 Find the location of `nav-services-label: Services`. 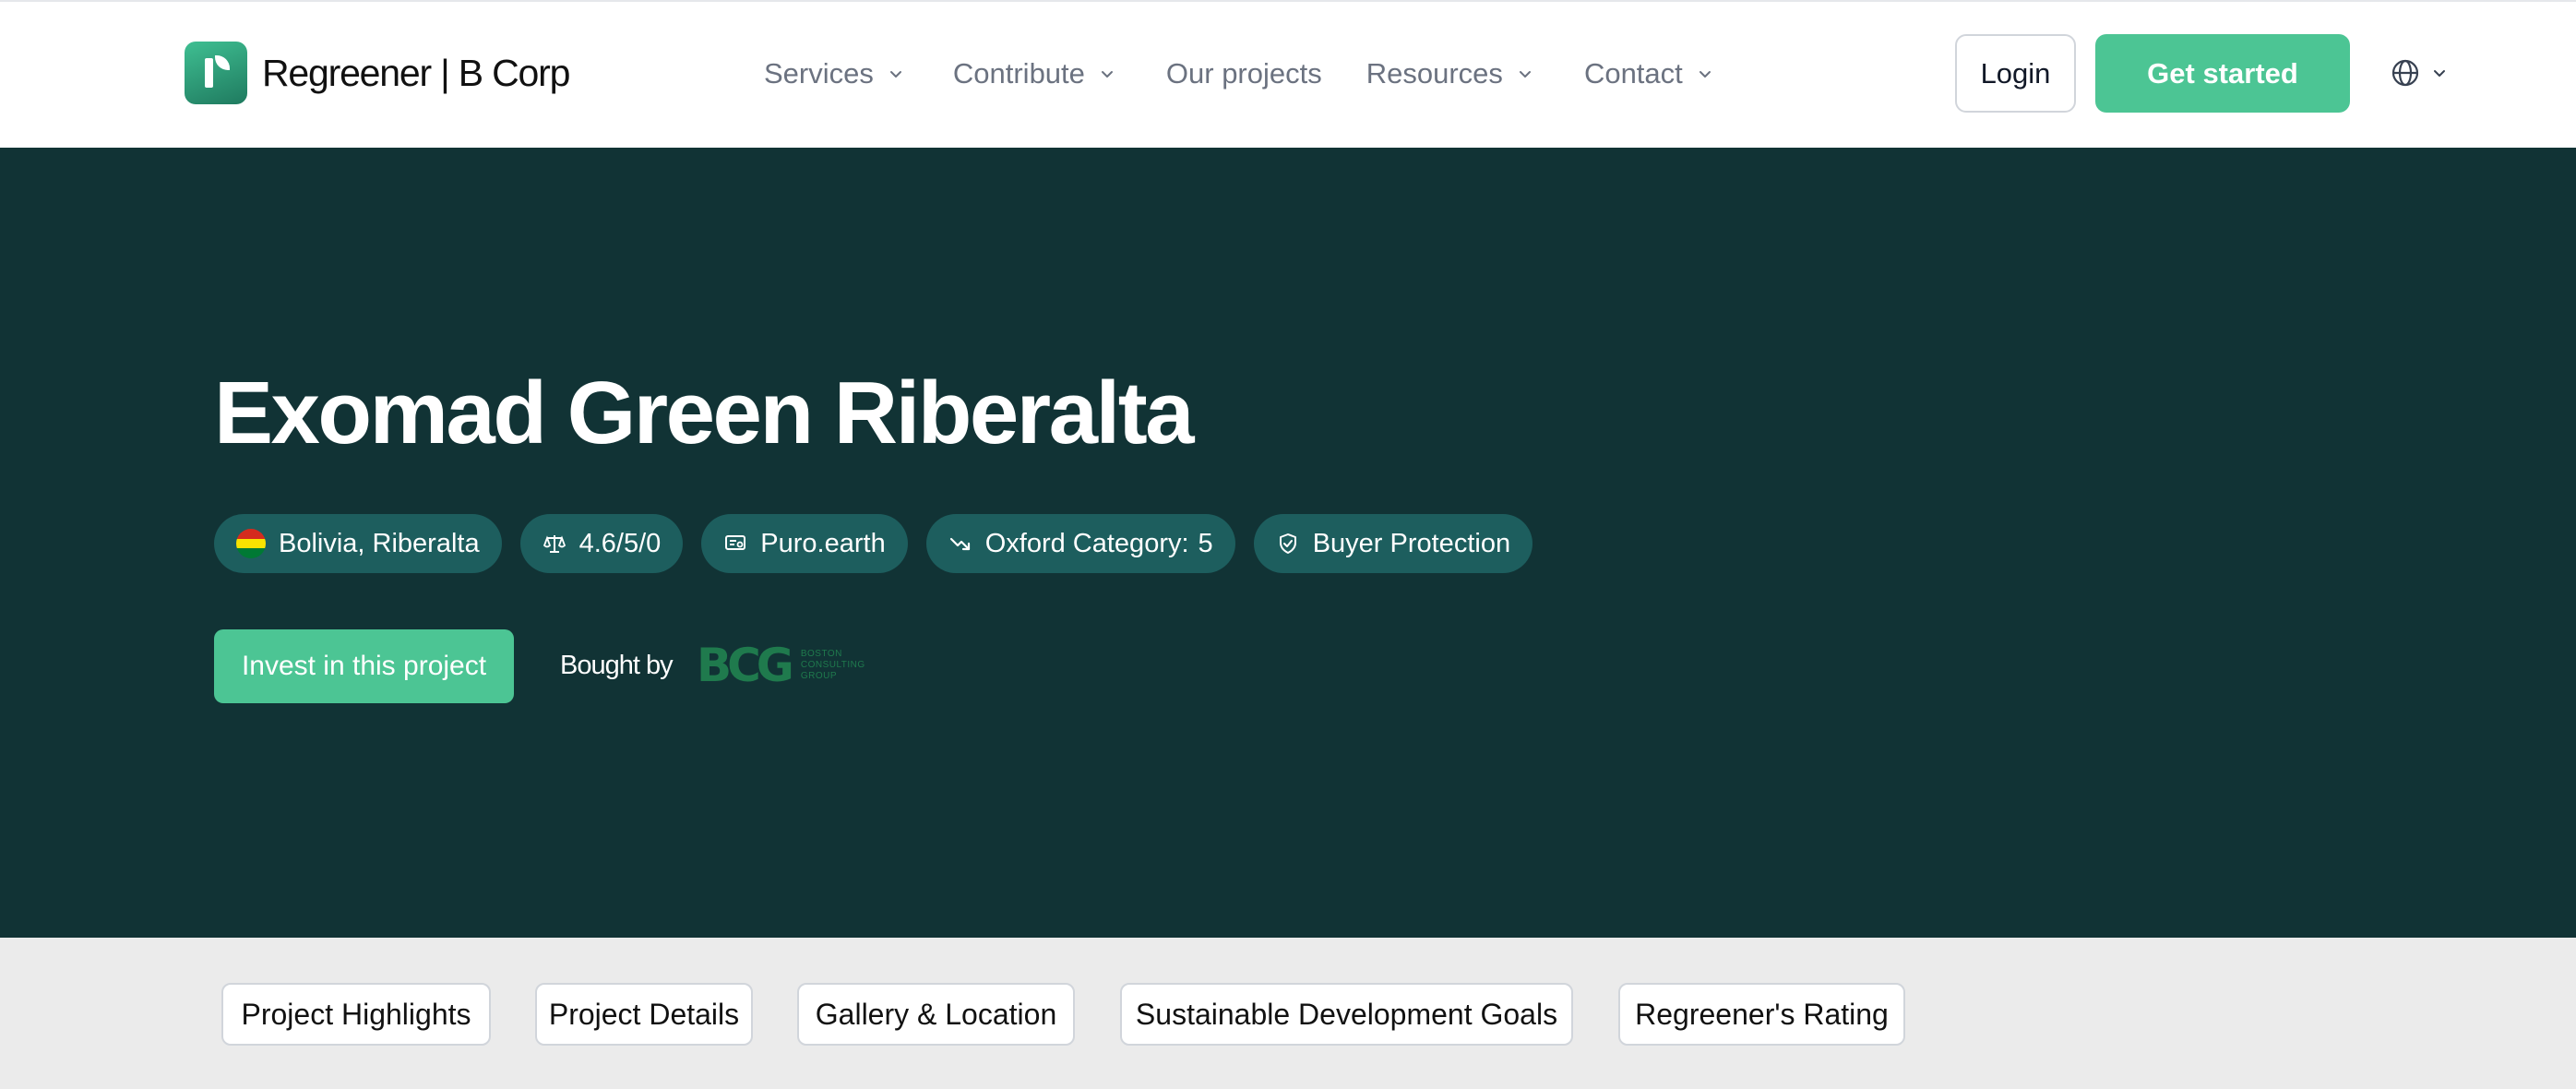

nav-services-label: Services is located at coordinates (819, 73).